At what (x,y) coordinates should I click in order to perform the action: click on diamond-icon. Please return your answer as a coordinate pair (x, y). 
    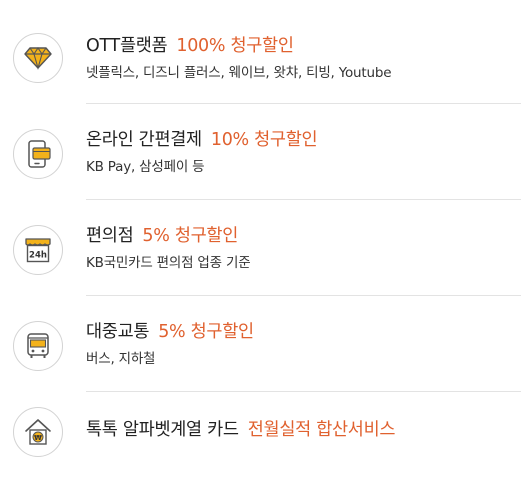
    Looking at the image, I should click on (38, 58).